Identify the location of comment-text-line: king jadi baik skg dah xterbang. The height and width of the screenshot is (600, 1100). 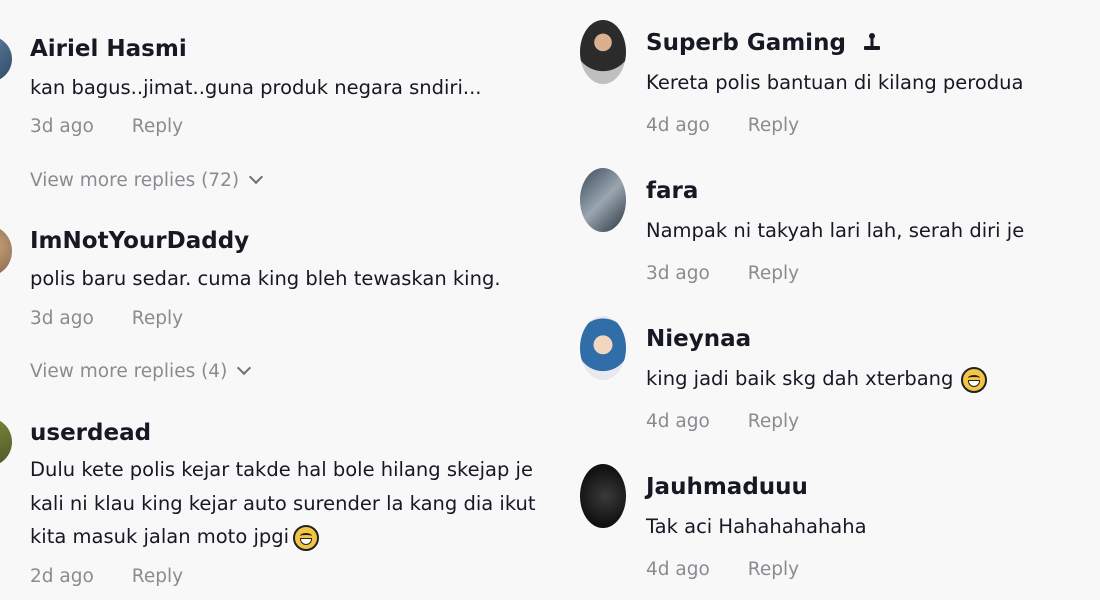
(817, 378).